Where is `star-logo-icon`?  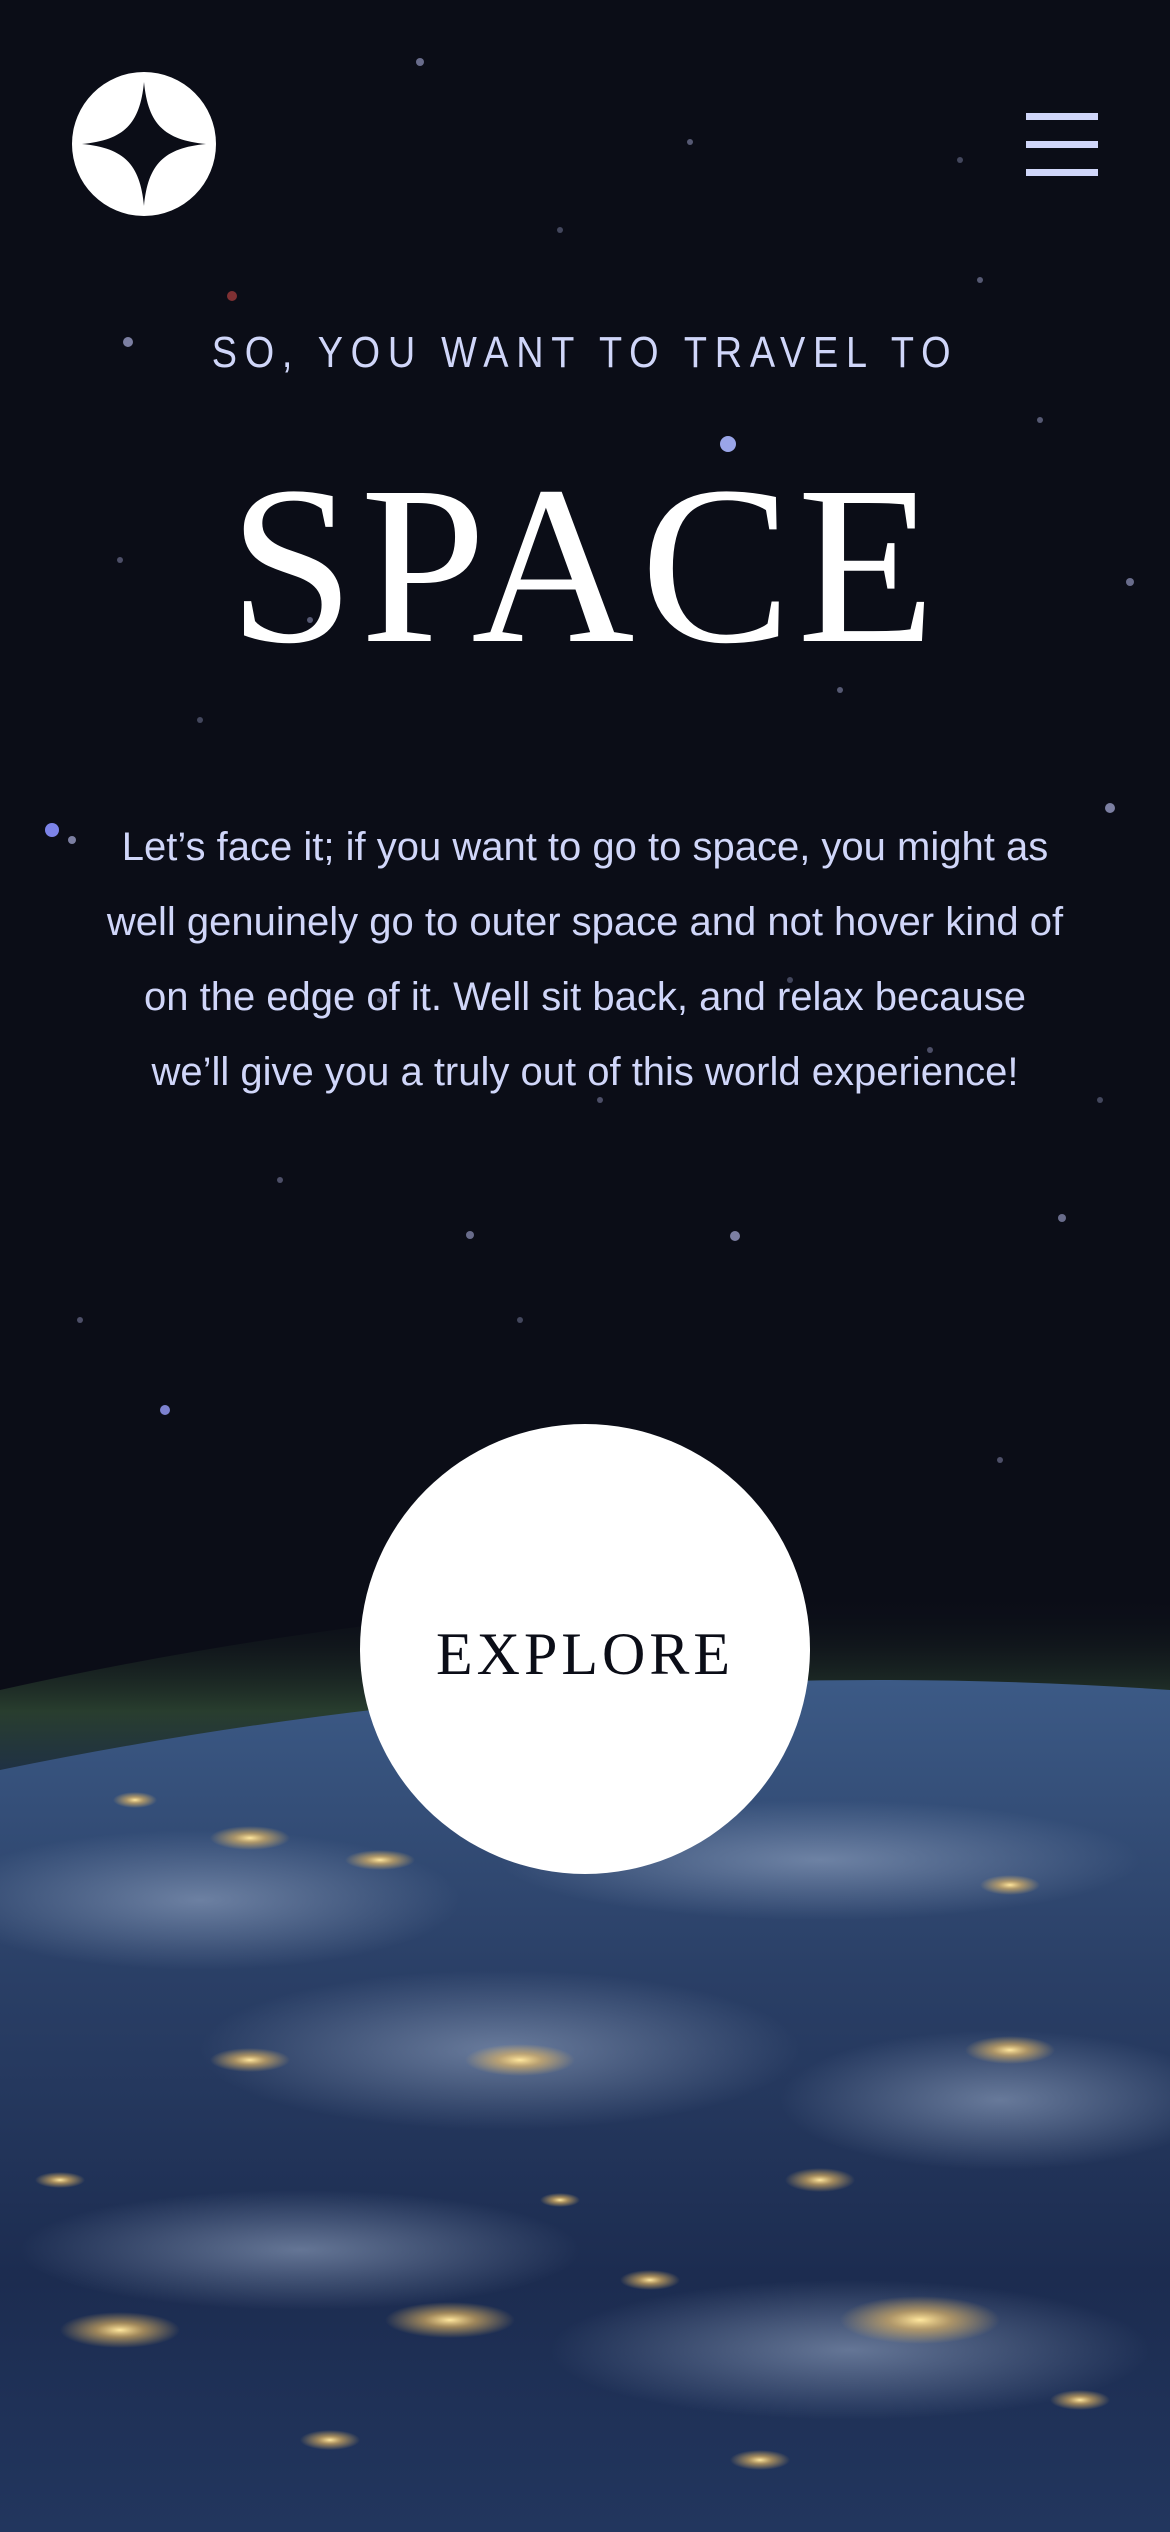 star-logo-icon is located at coordinates (144, 144).